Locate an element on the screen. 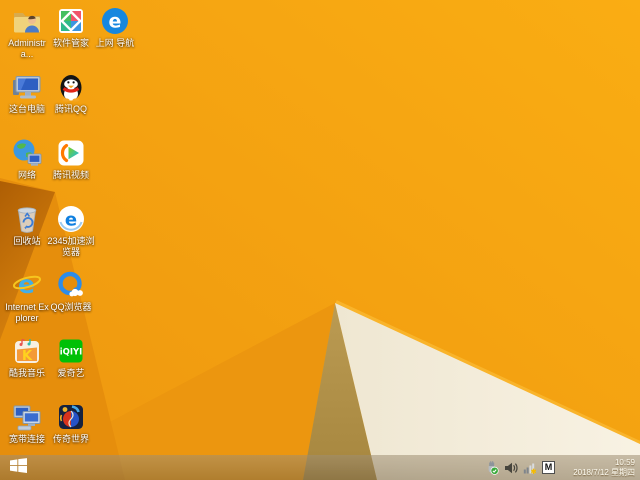  icon-label: 酷我音乐 is located at coordinates (26, 373).